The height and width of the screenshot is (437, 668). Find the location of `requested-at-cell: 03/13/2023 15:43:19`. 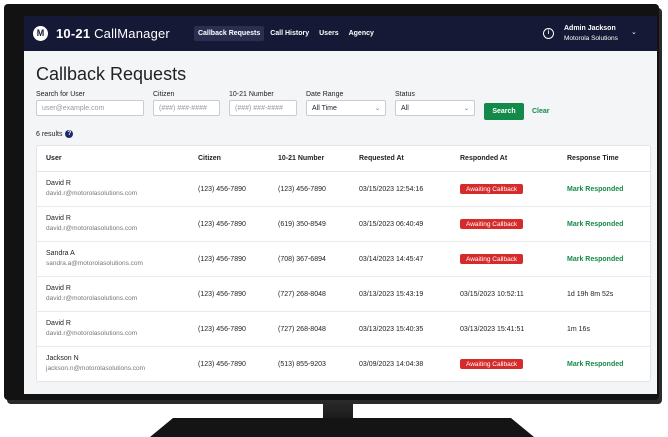

requested-at-cell: 03/13/2023 15:43:19 is located at coordinates (391, 294).